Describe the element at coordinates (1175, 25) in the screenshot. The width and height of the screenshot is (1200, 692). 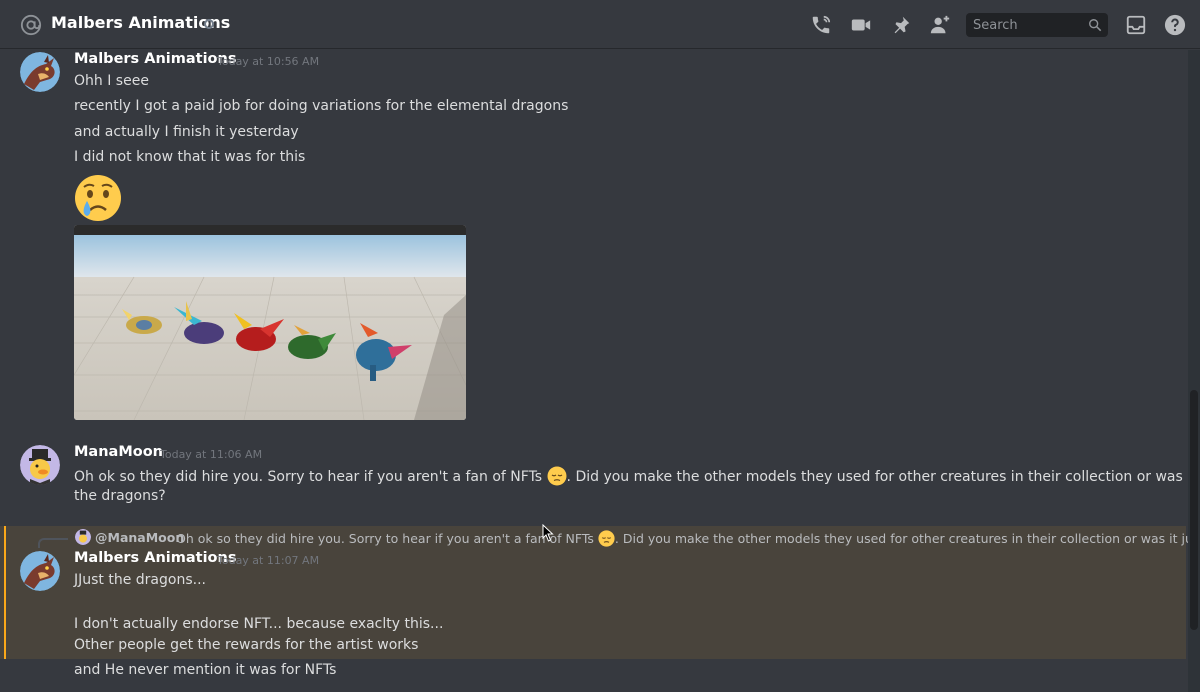
I see `help-icon` at that location.